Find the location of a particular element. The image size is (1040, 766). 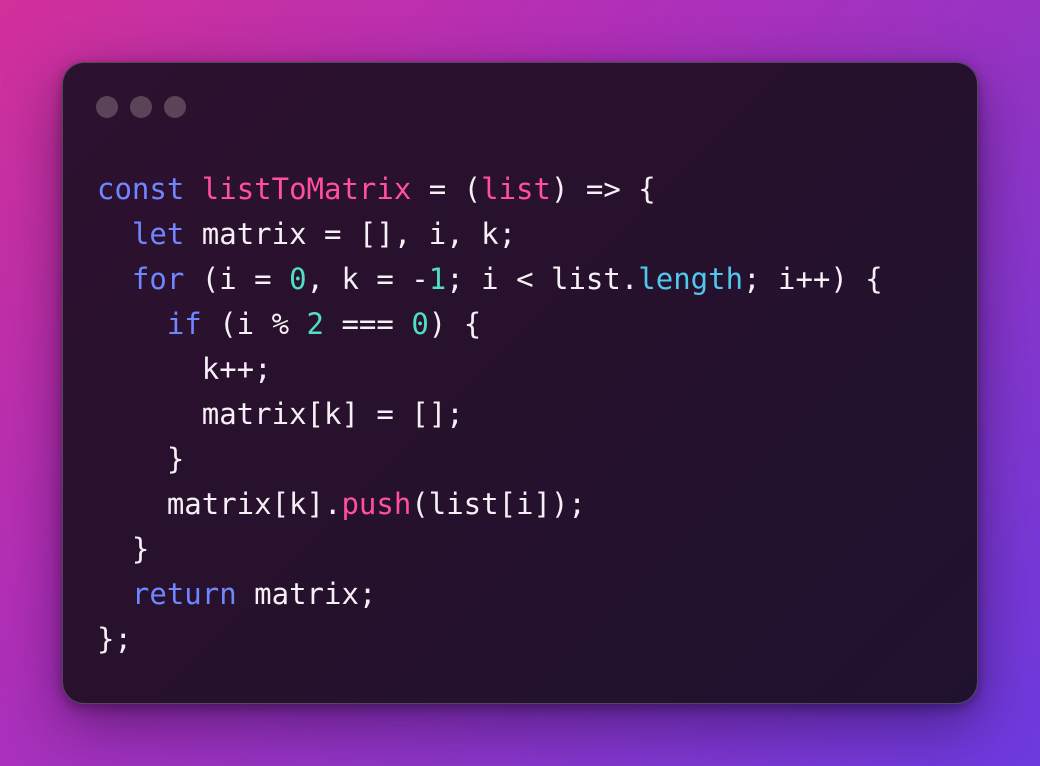

code-line: if (i % 2 === 0) { is located at coordinates (490, 324).